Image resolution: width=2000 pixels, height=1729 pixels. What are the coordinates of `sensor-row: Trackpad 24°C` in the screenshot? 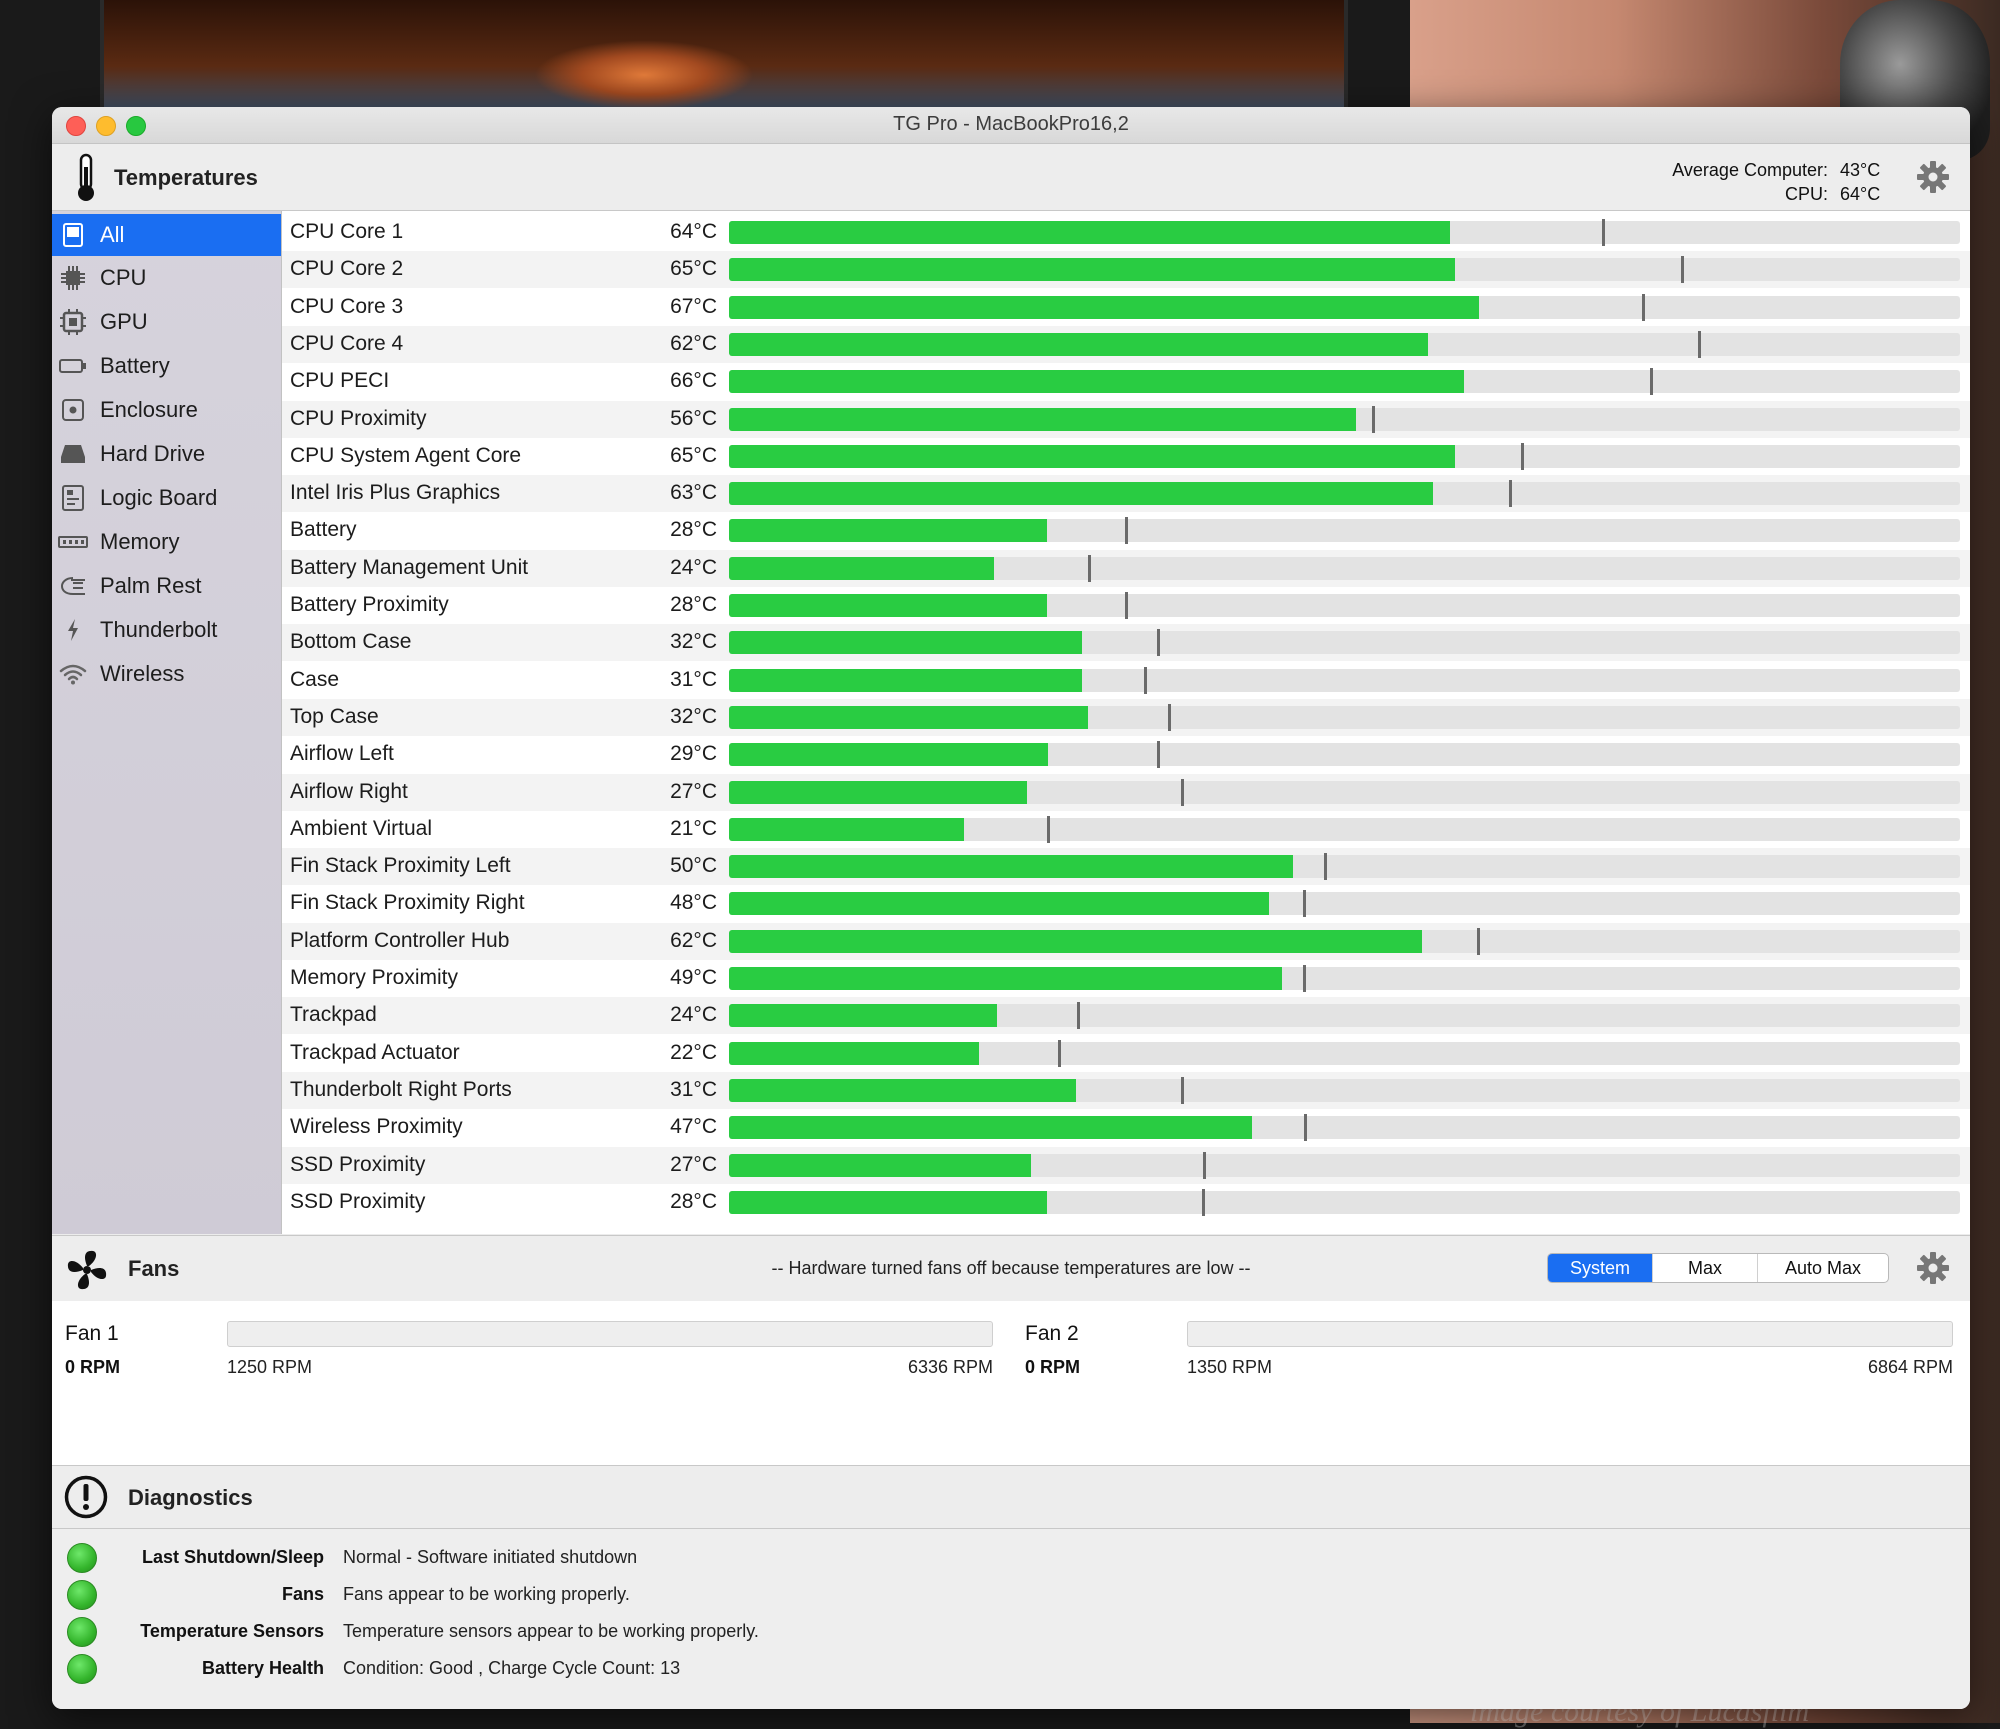 It's located at (1126, 1016).